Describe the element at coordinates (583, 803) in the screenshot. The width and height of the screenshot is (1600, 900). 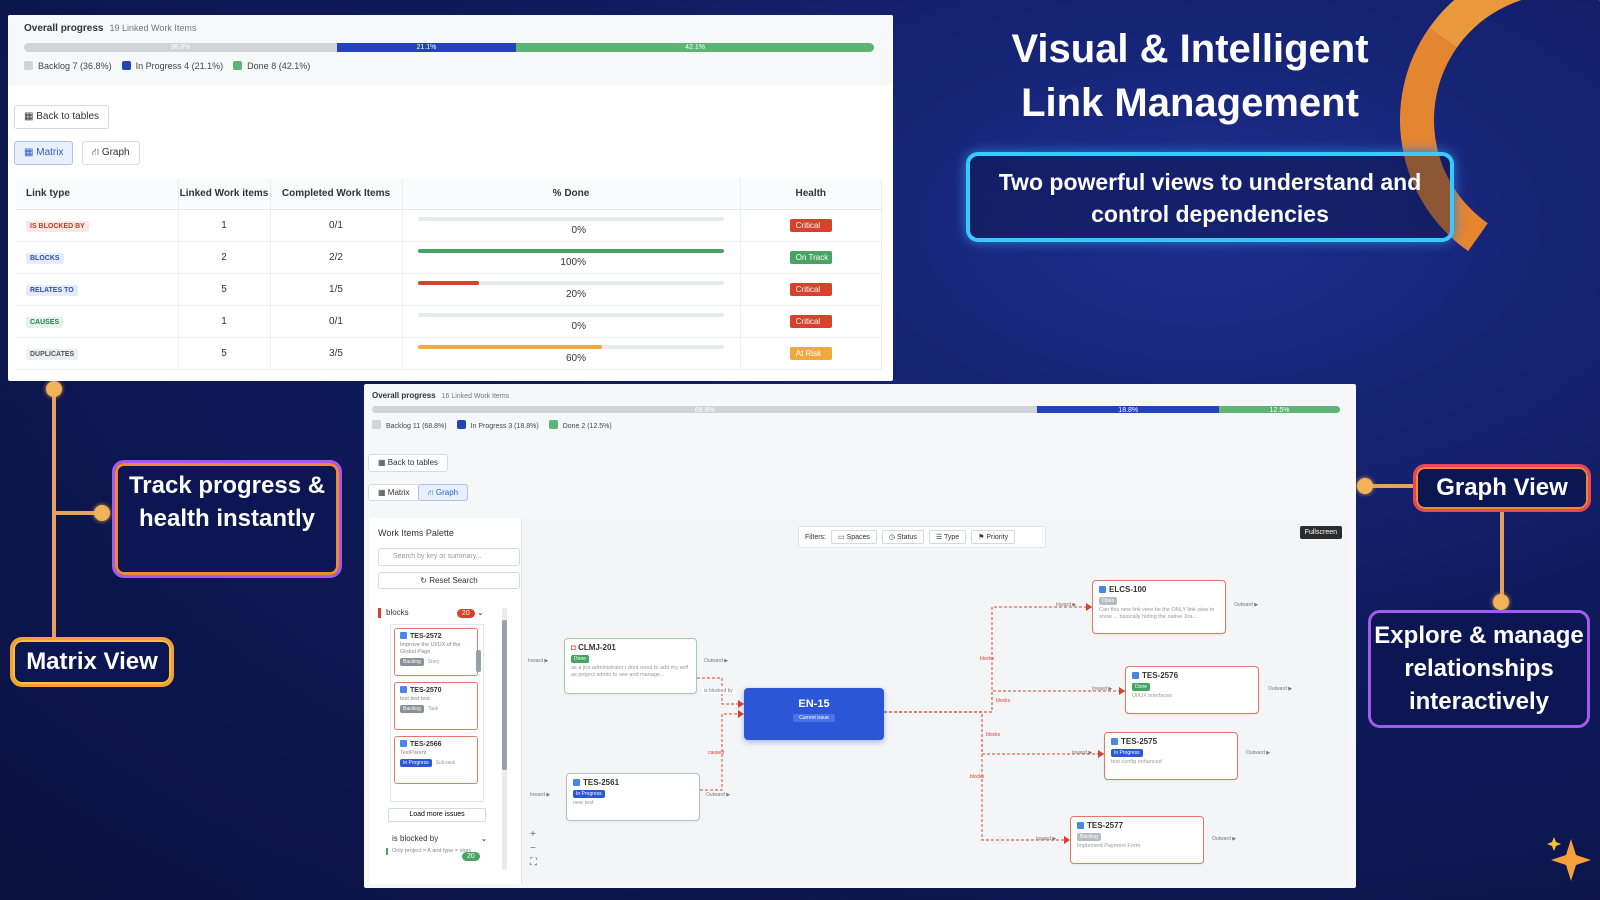
I see `node-summary: new test` at that location.